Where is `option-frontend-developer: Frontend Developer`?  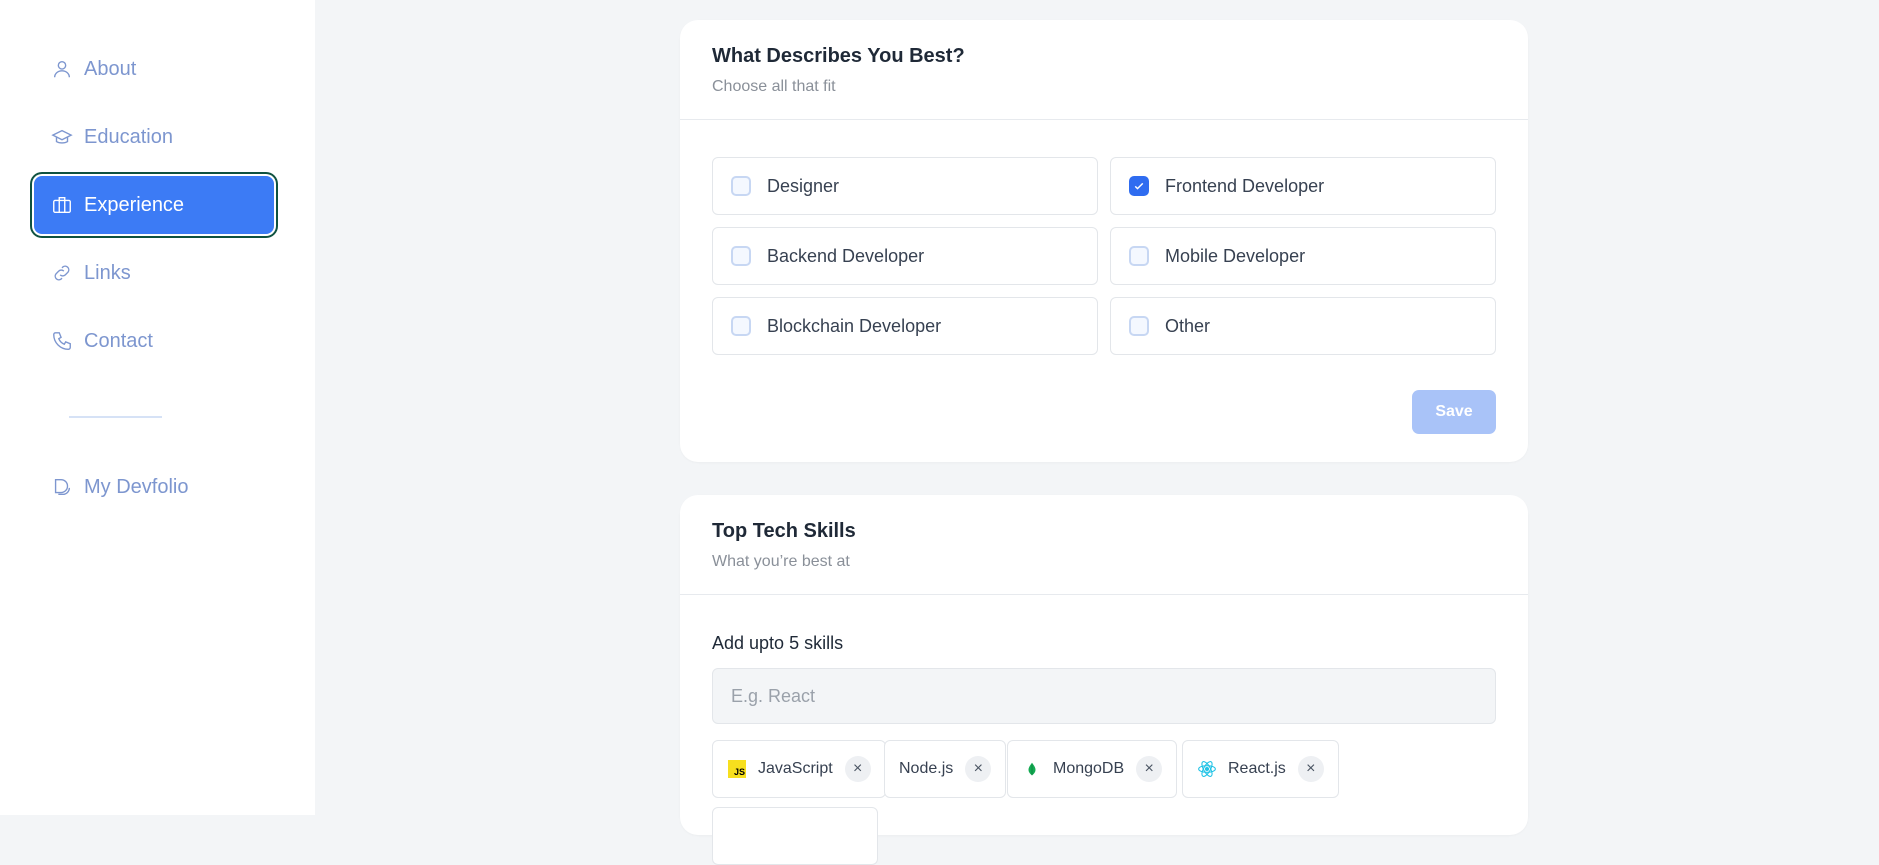
option-frontend-developer: Frontend Developer is located at coordinates (1303, 186).